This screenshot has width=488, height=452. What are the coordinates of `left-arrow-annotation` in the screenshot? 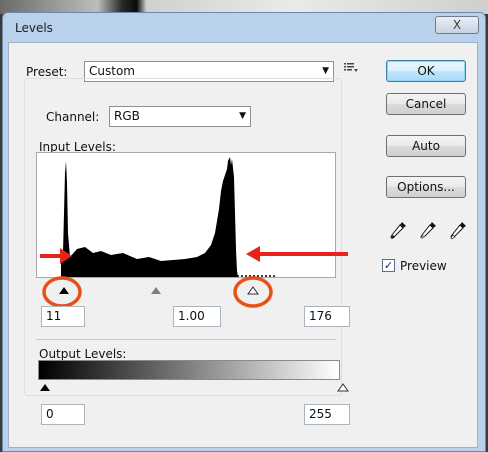 It's located at (56, 256).